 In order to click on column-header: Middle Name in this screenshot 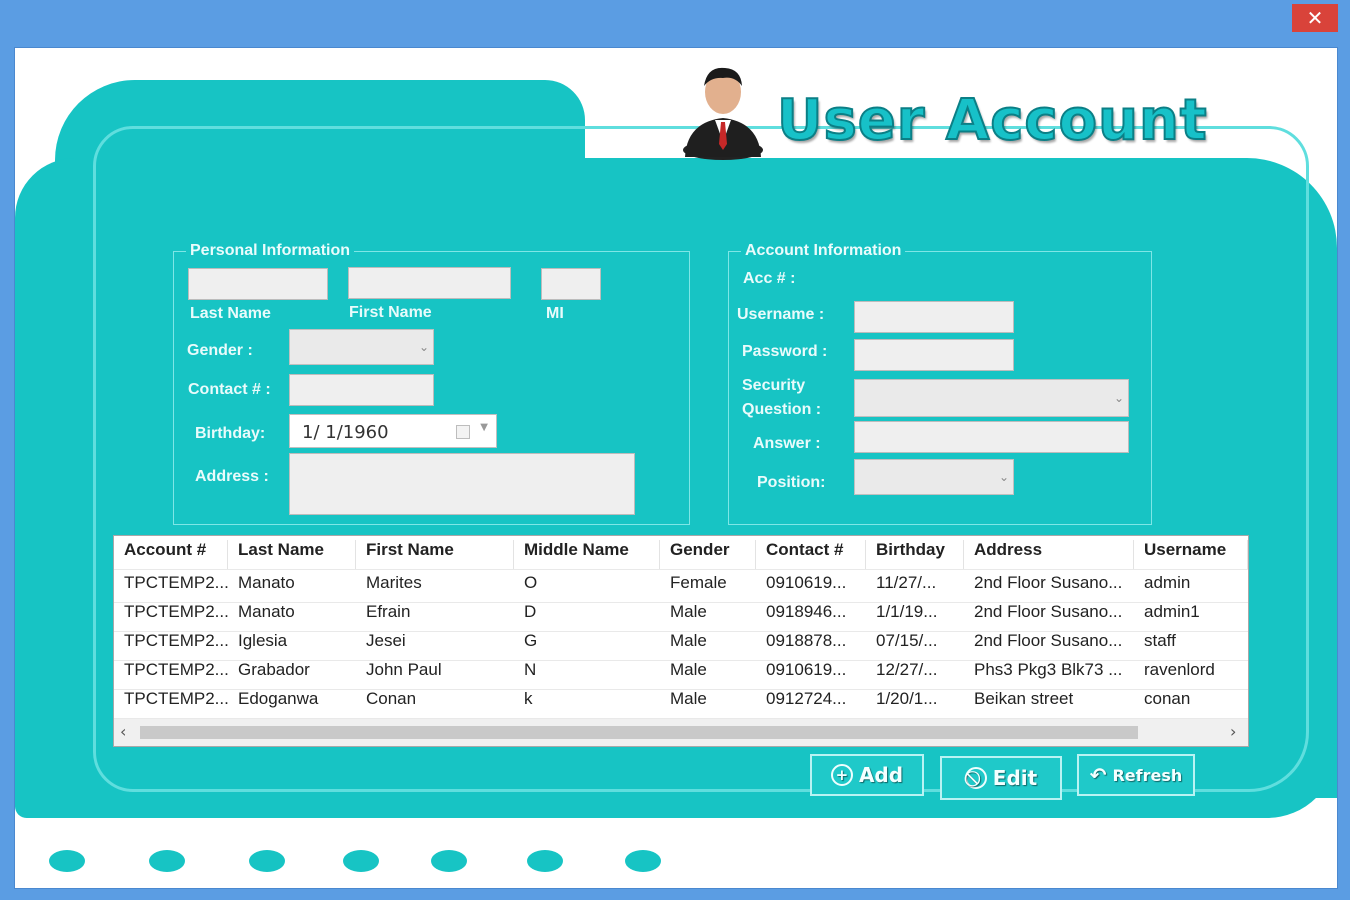, I will do `click(587, 554)`.